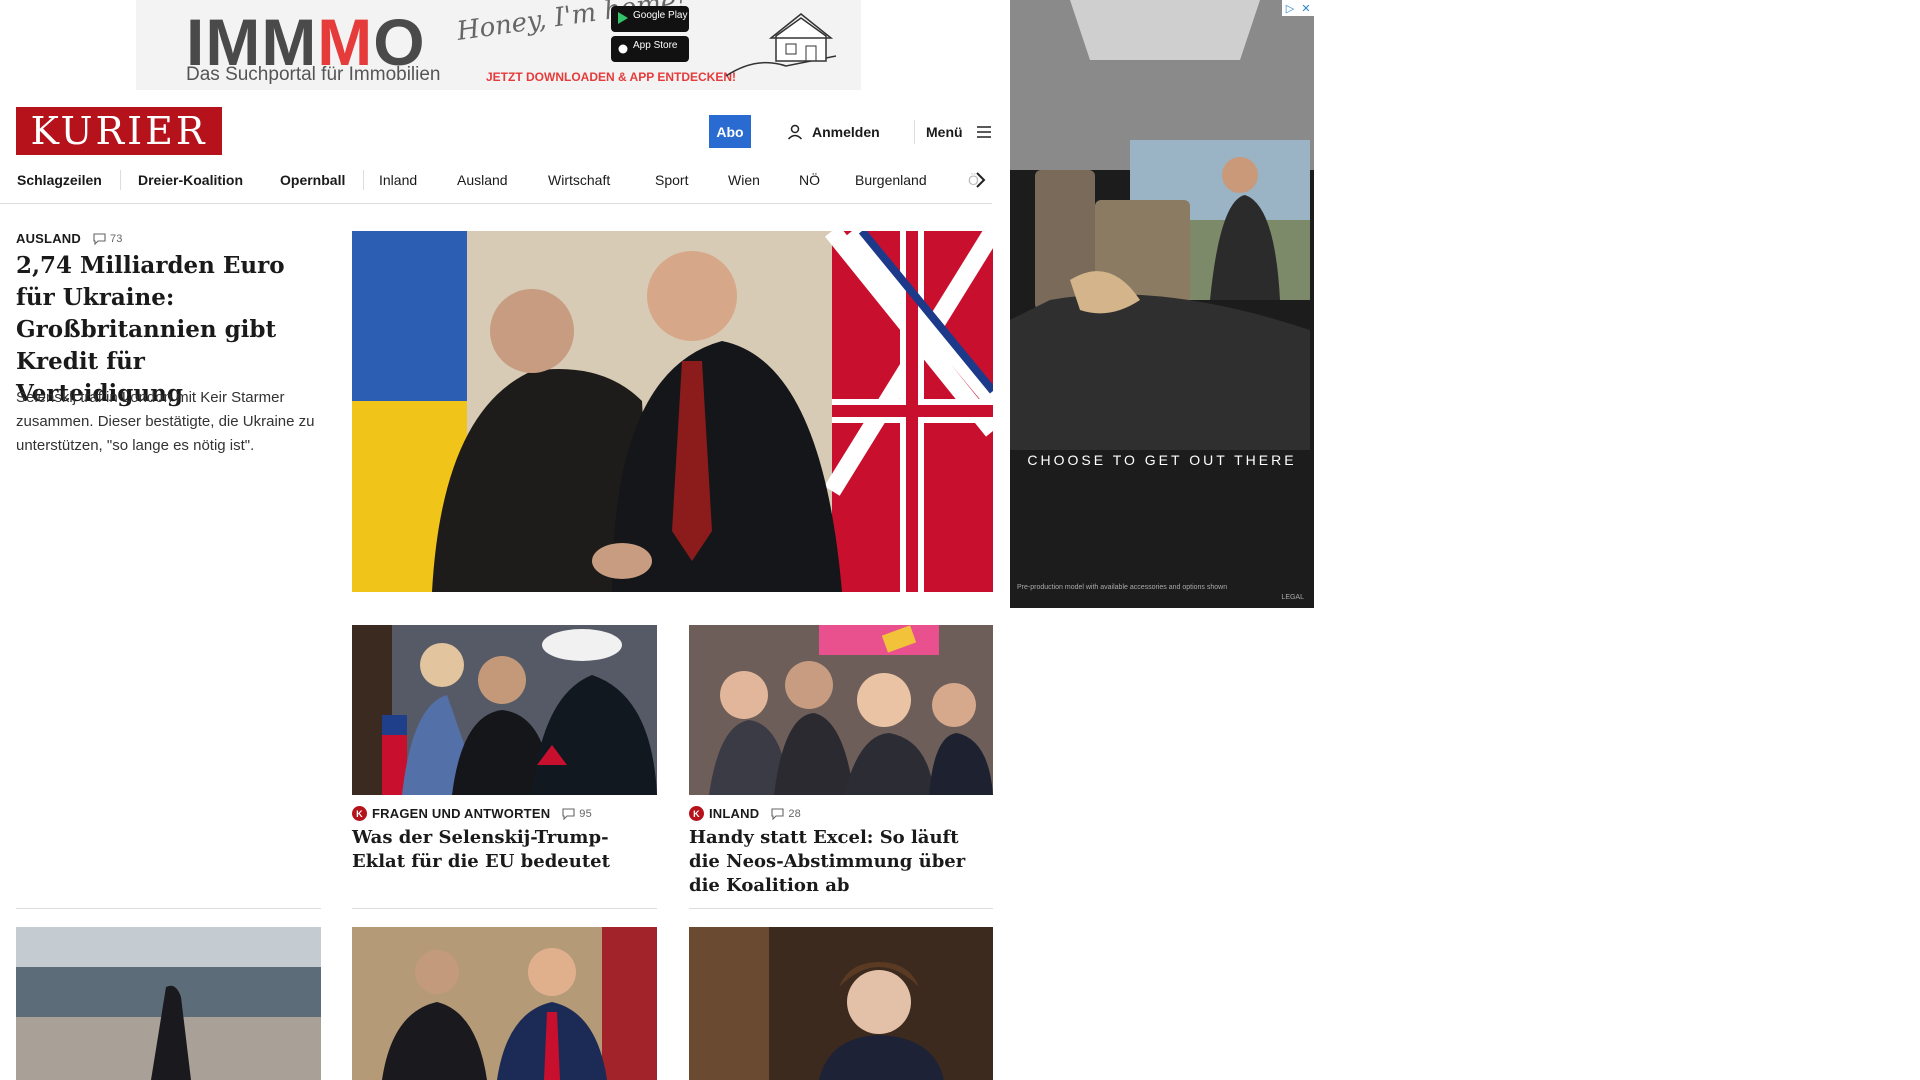 This screenshot has height=1080, width=1920. I want to click on card1-kicker: K FRAGEN UND ANTWORTEN 95, so click(472, 813).